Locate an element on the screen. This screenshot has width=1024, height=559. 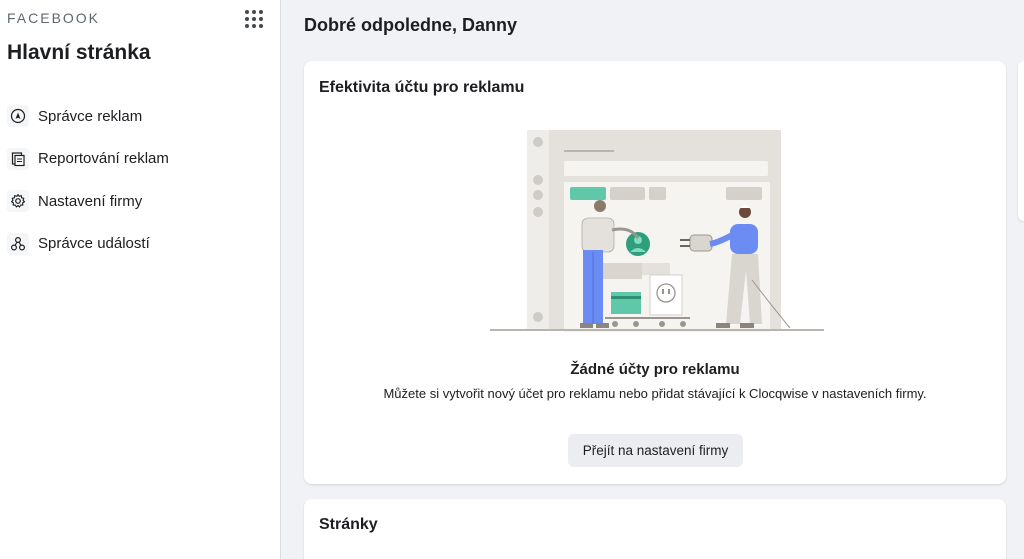
gear-icon is located at coordinates (18, 201).